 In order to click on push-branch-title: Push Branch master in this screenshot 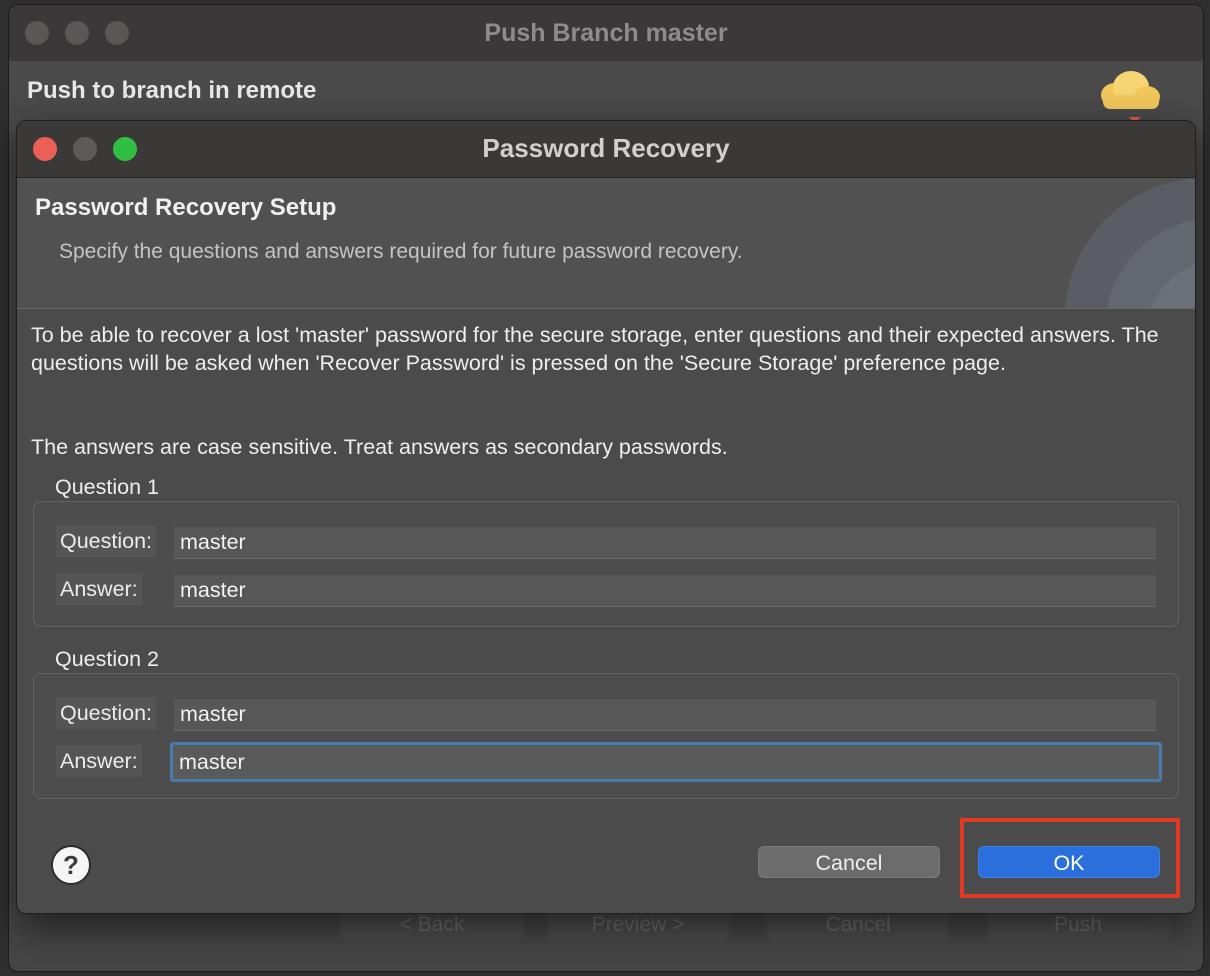, I will do `click(606, 33)`.